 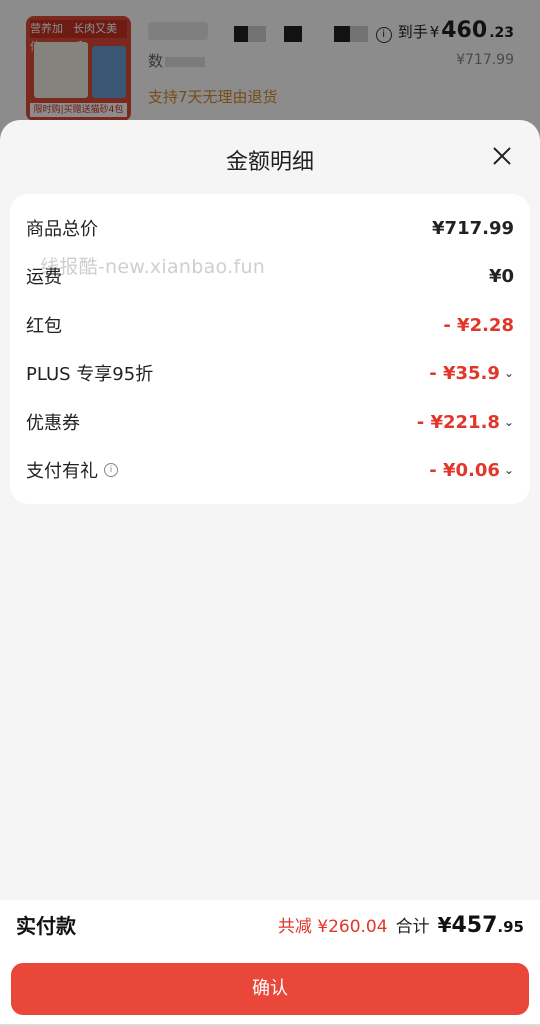 I want to click on sum-amount: ¥457.95, so click(x=481, y=925).